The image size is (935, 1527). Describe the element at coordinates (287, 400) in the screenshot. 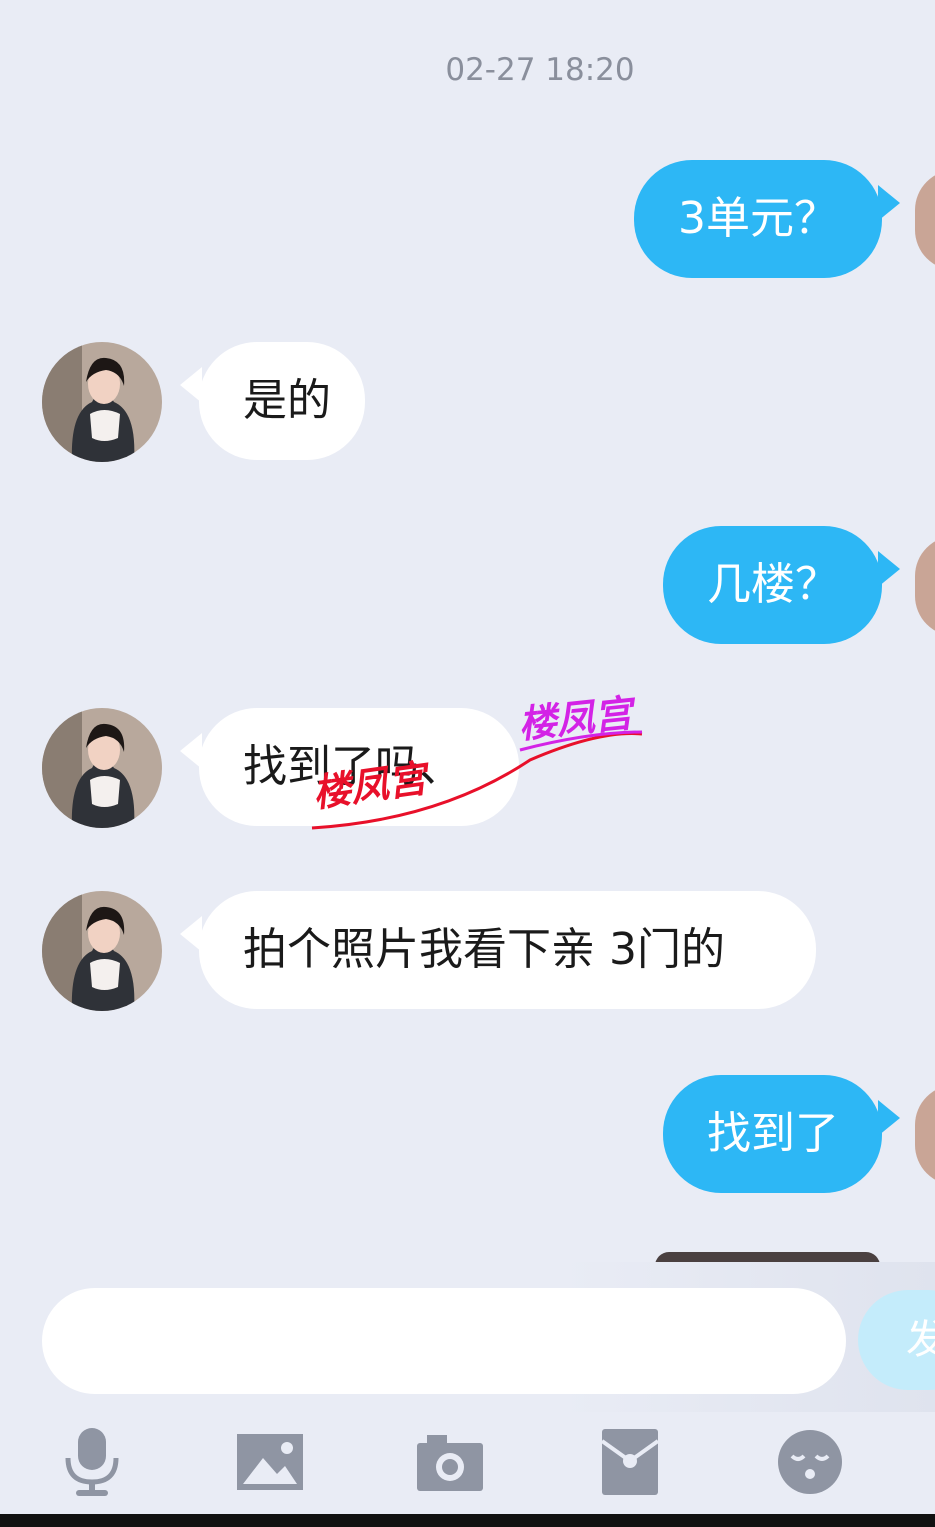

I see `message-text: 是的` at that location.